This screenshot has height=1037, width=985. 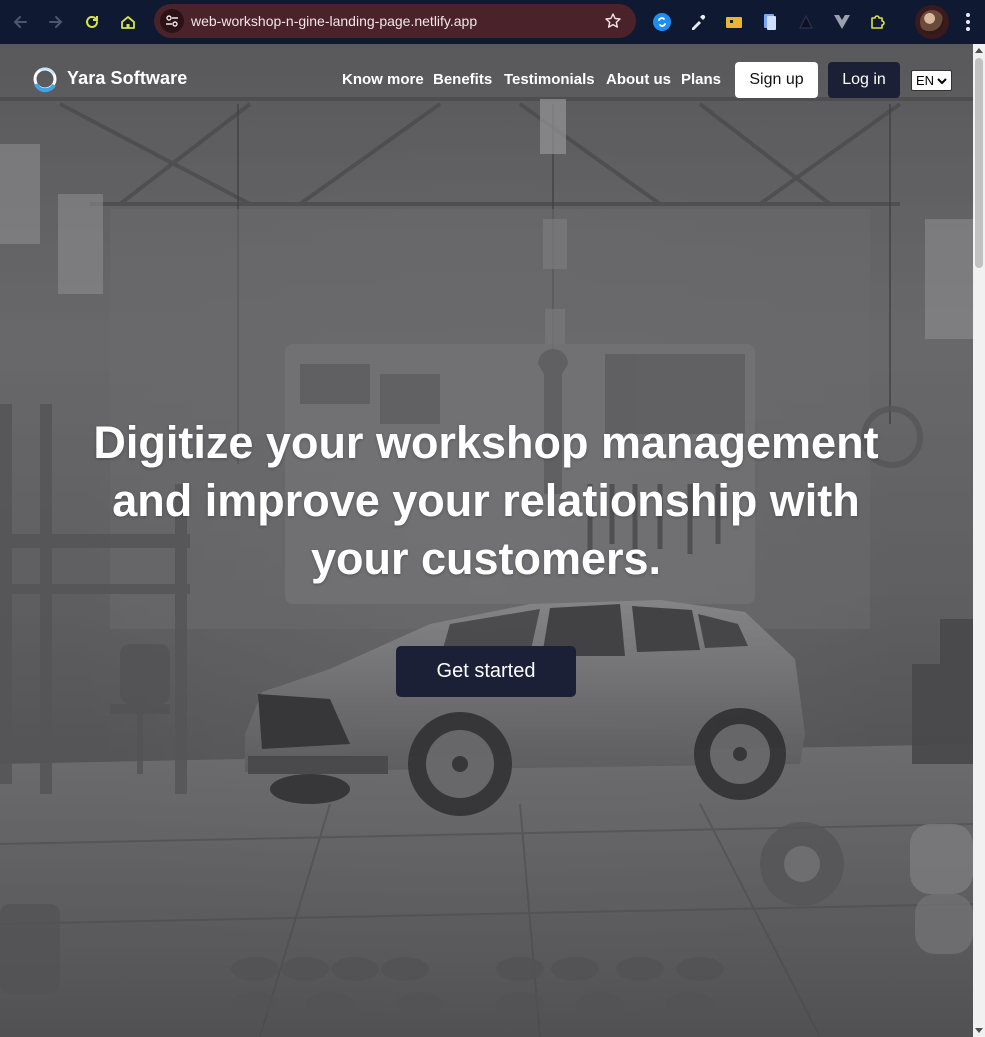 What do you see at coordinates (698, 22) in the screenshot?
I see `eyedropper-extension-icon` at bounding box center [698, 22].